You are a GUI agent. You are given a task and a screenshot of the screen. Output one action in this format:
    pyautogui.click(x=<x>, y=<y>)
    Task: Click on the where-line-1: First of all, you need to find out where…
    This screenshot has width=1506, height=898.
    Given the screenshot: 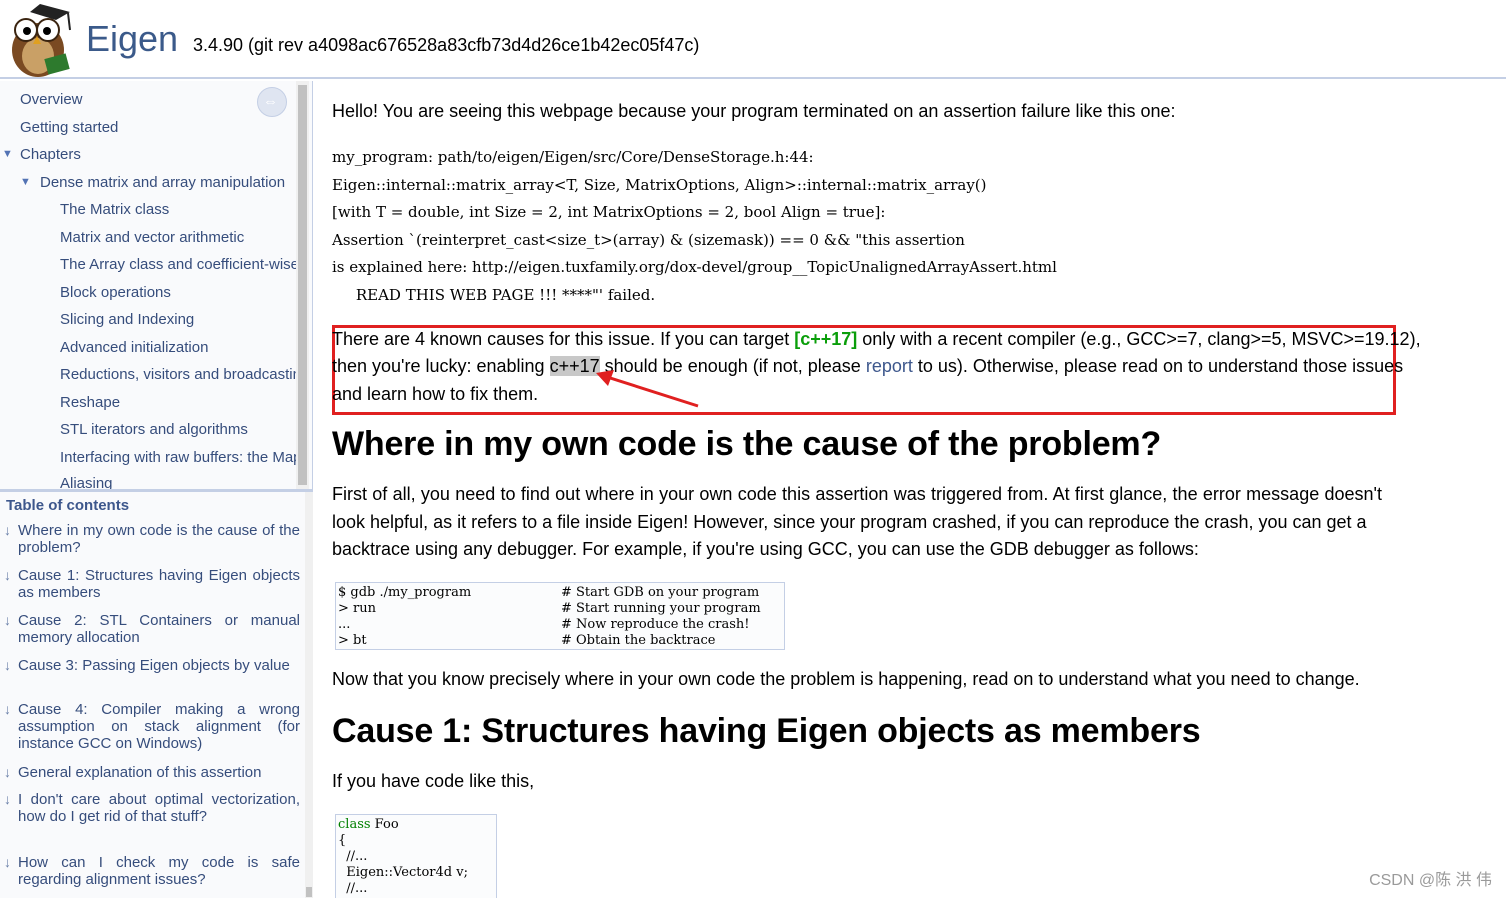 What is the action you would take?
    pyautogui.click(x=857, y=494)
    